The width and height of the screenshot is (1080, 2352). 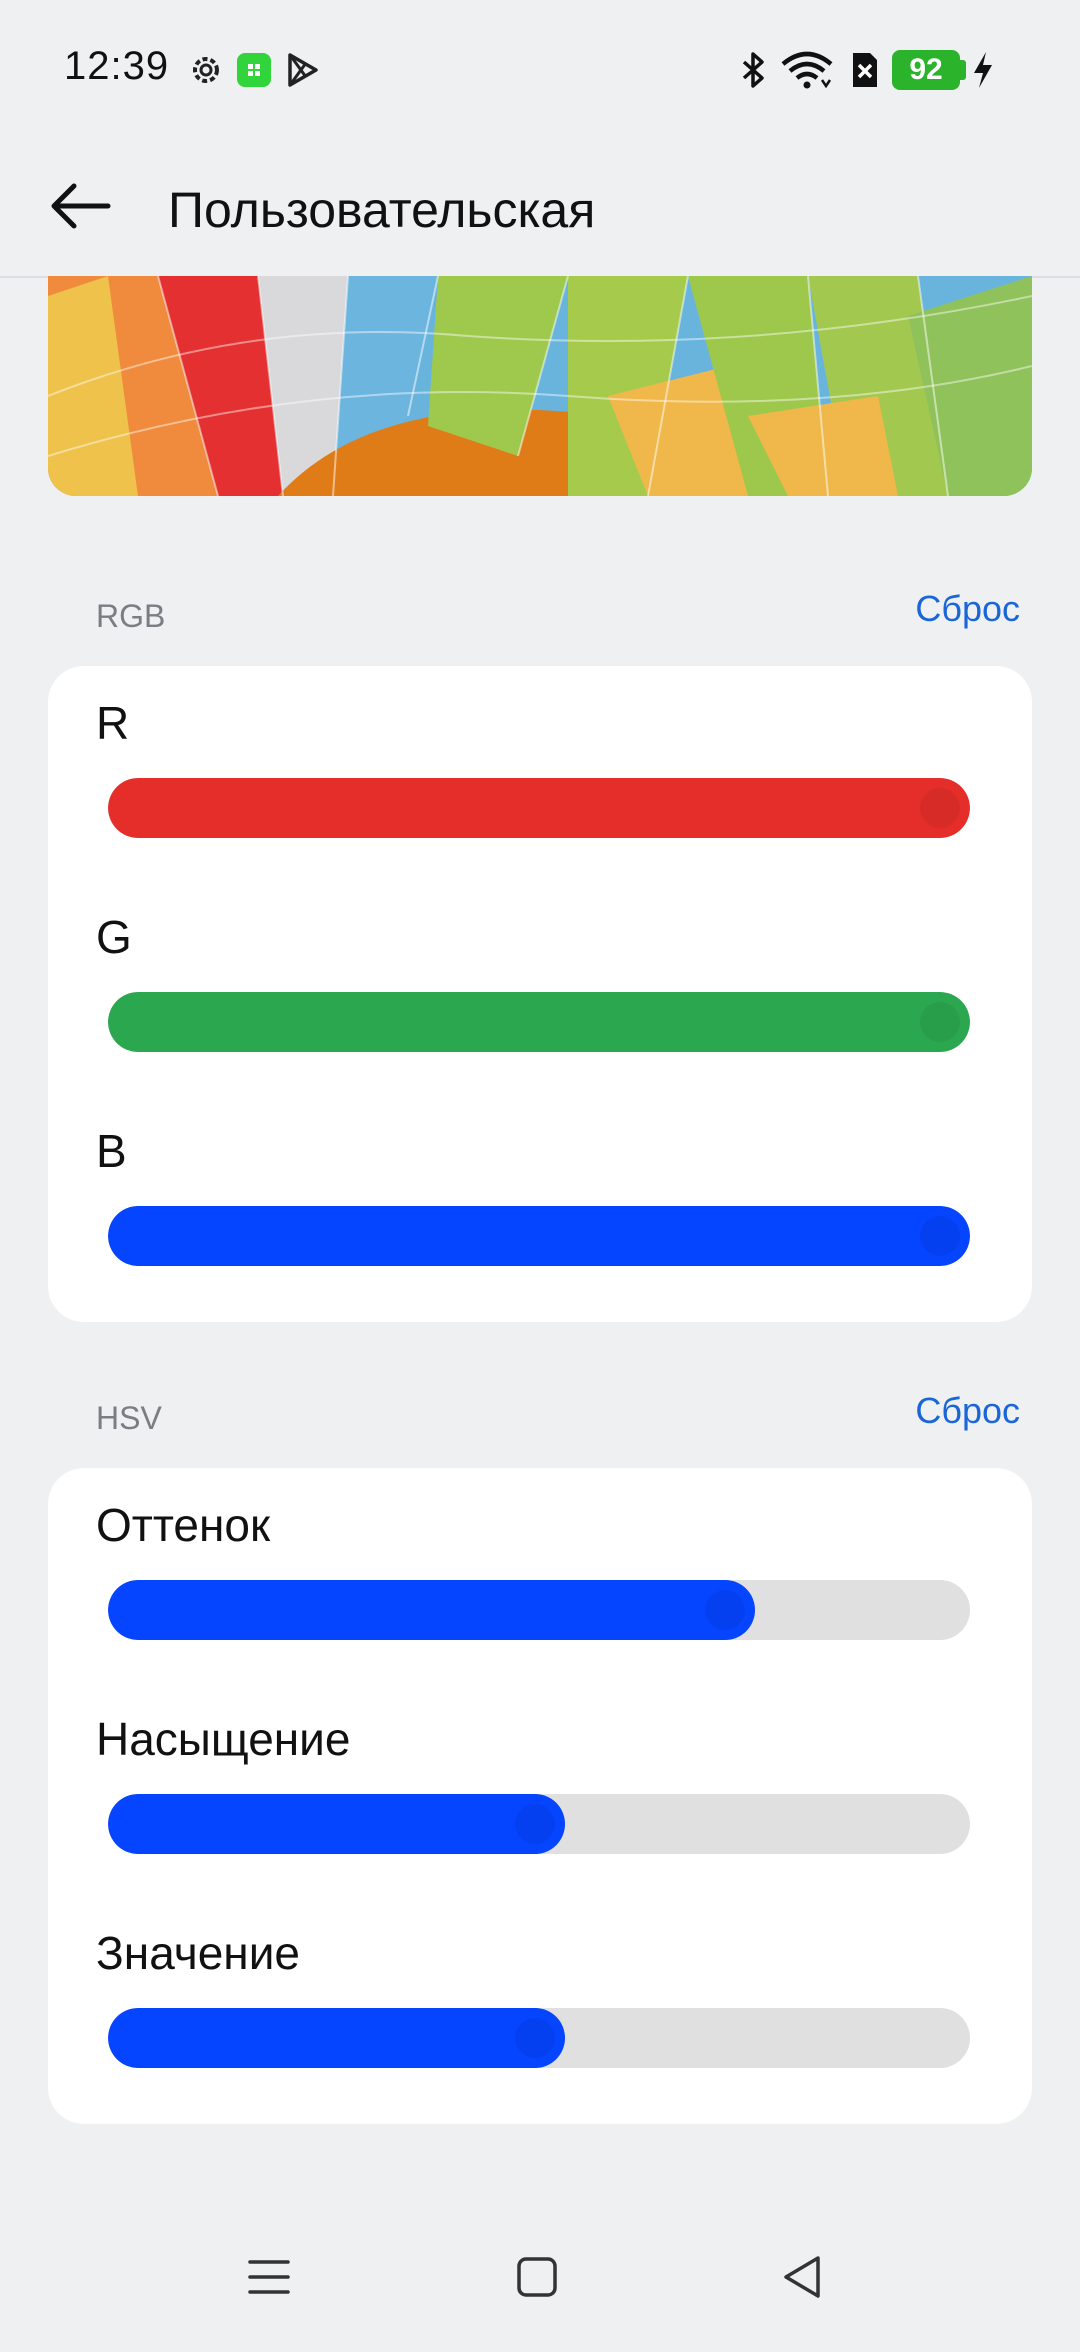 I want to click on slider-b, so click(x=539, y=1236).